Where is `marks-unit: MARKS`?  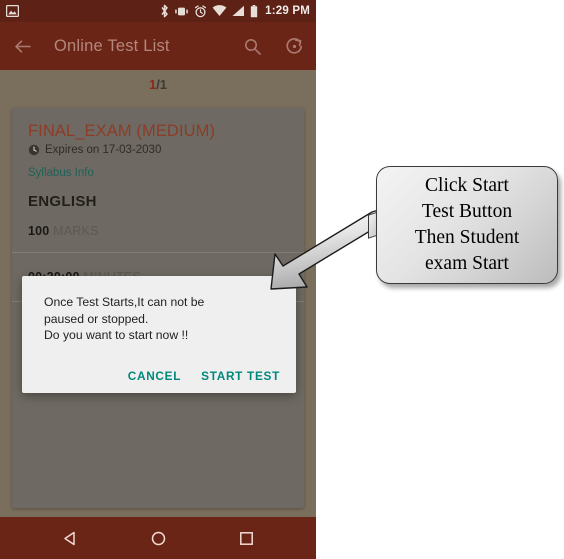 marks-unit: MARKS is located at coordinates (76, 231).